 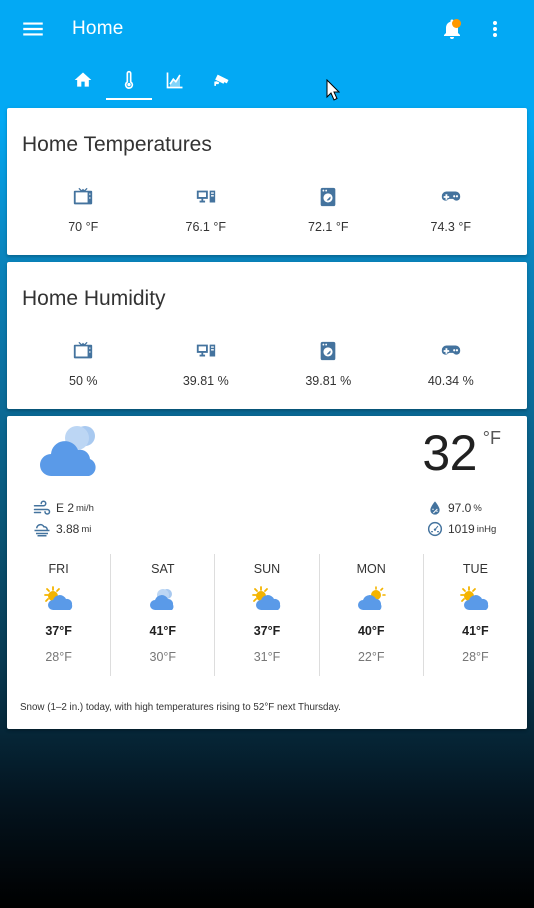 What do you see at coordinates (267, 569) in the screenshot?
I see `forecast-day-name: SUN` at bounding box center [267, 569].